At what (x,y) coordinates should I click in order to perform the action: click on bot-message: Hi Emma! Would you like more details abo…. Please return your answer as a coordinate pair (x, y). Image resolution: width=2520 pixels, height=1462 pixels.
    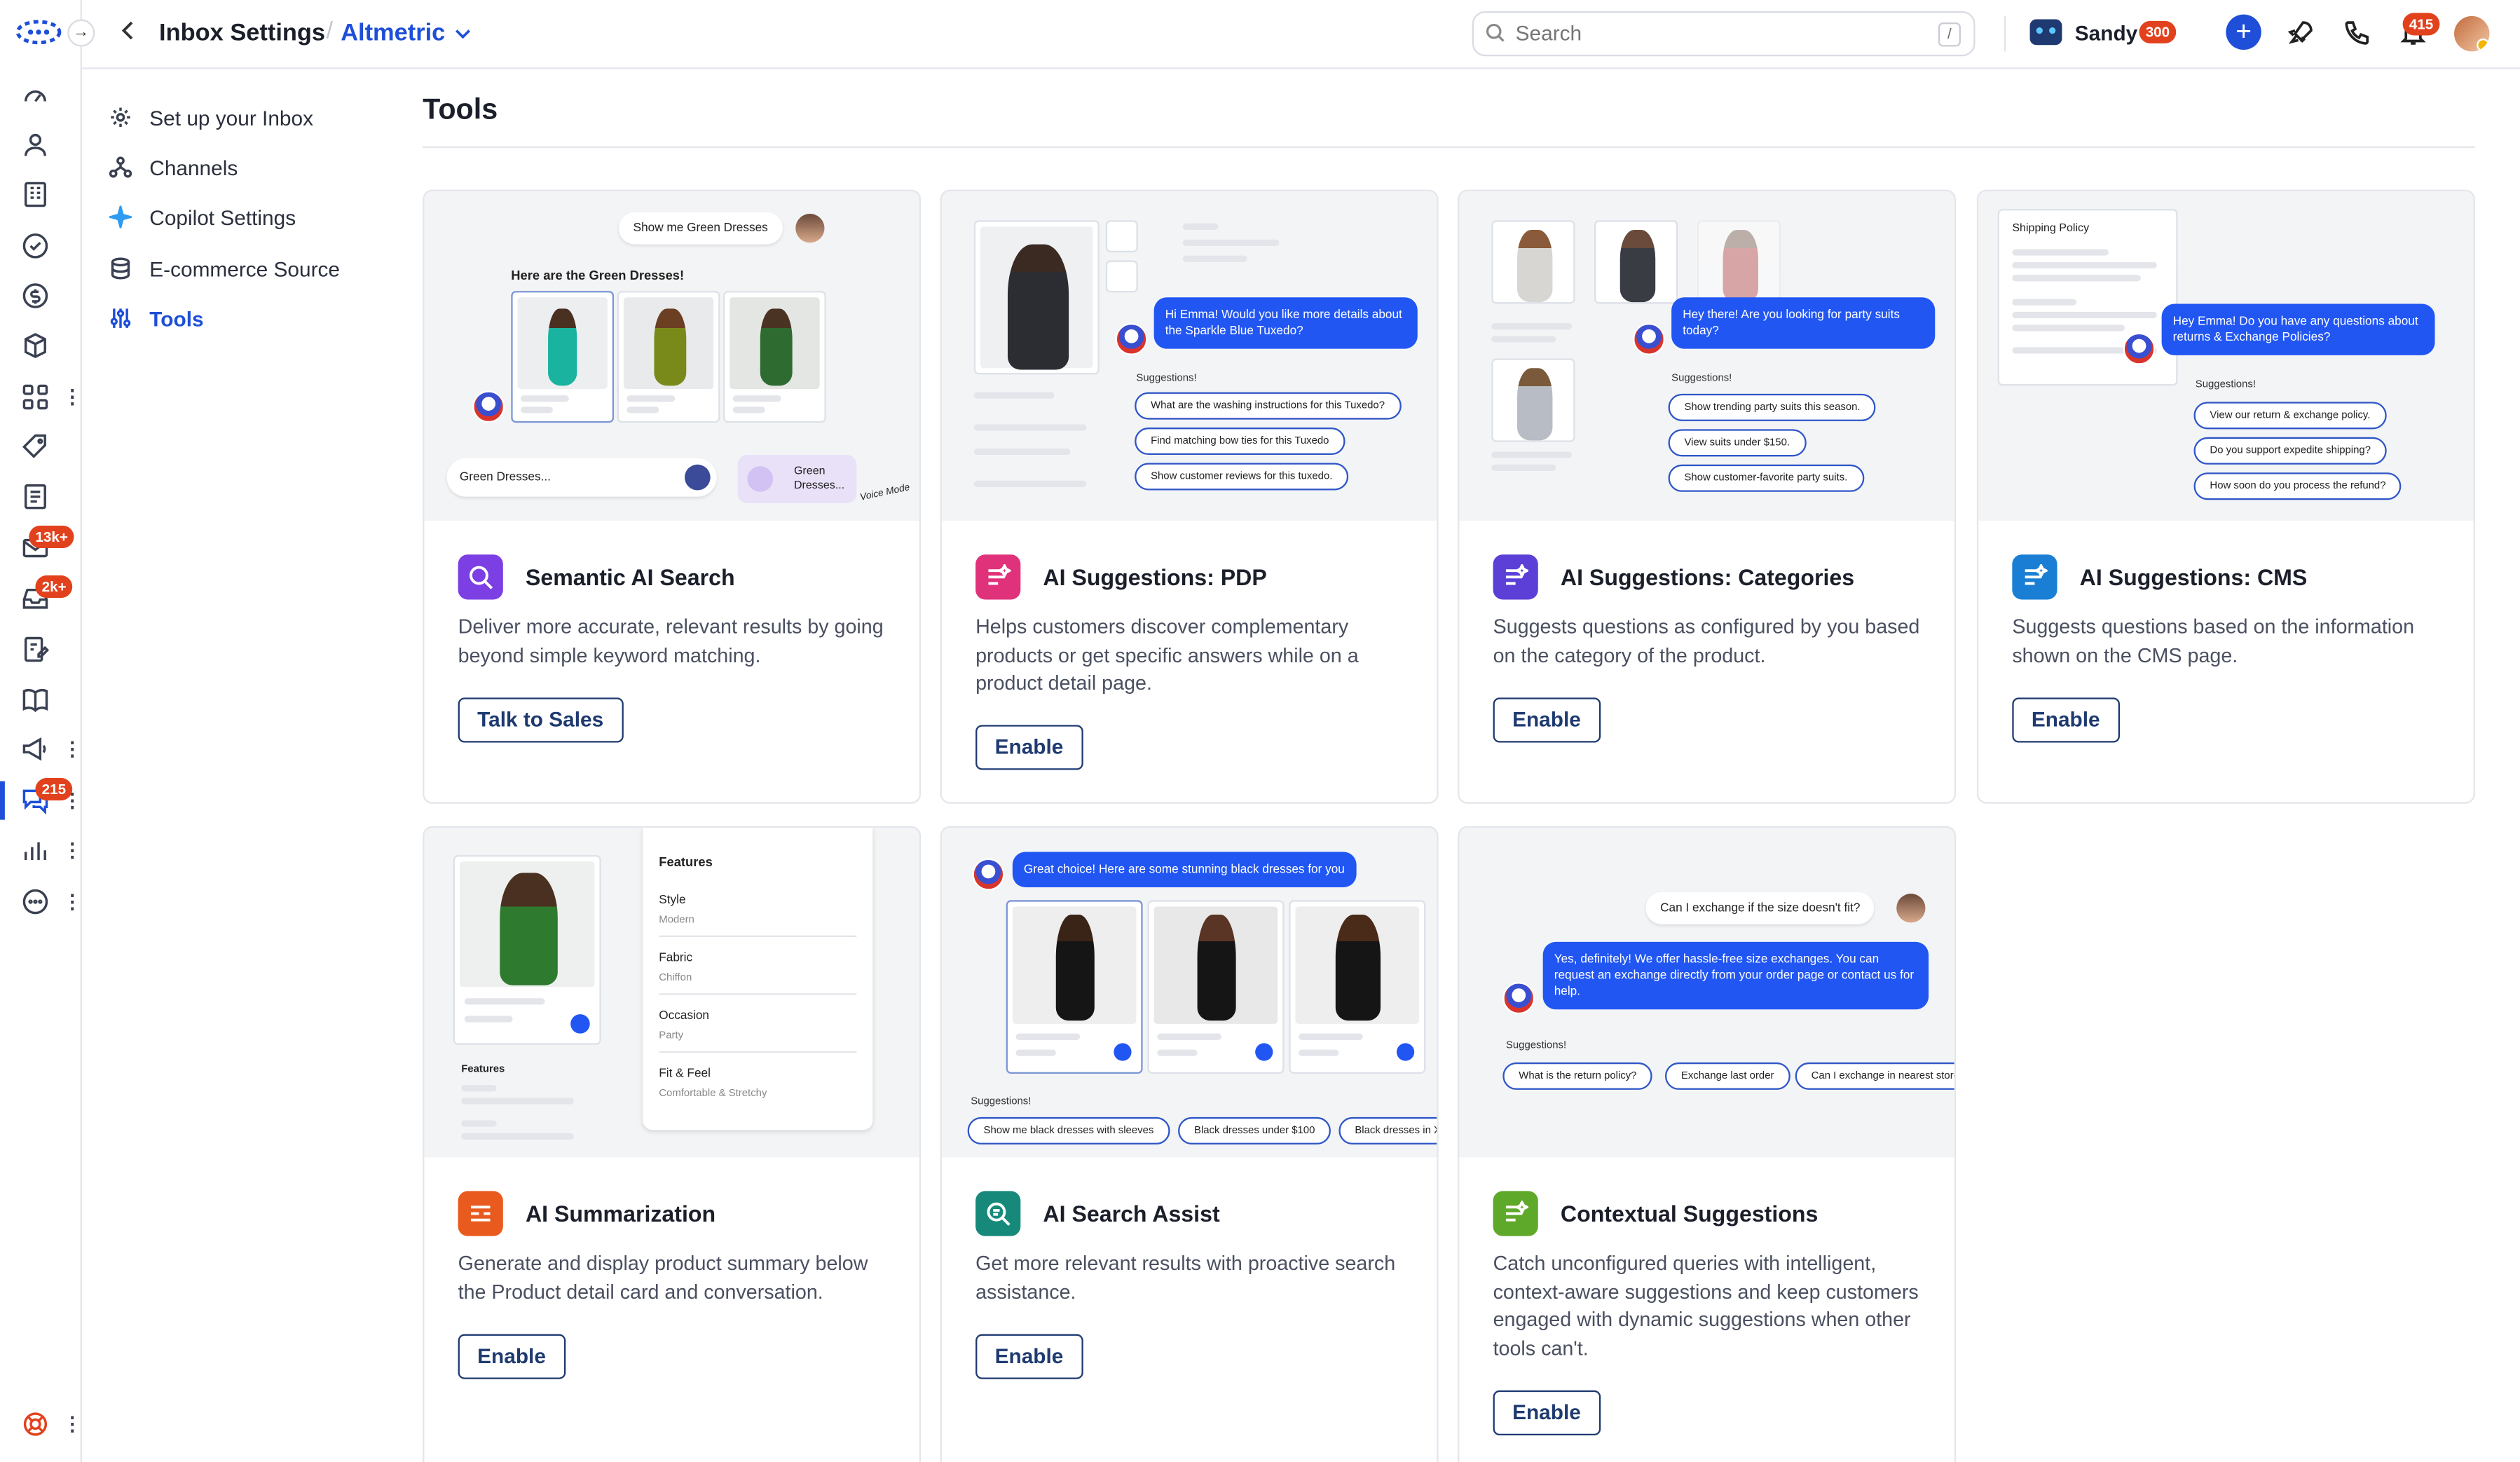
    Looking at the image, I should click on (1285, 323).